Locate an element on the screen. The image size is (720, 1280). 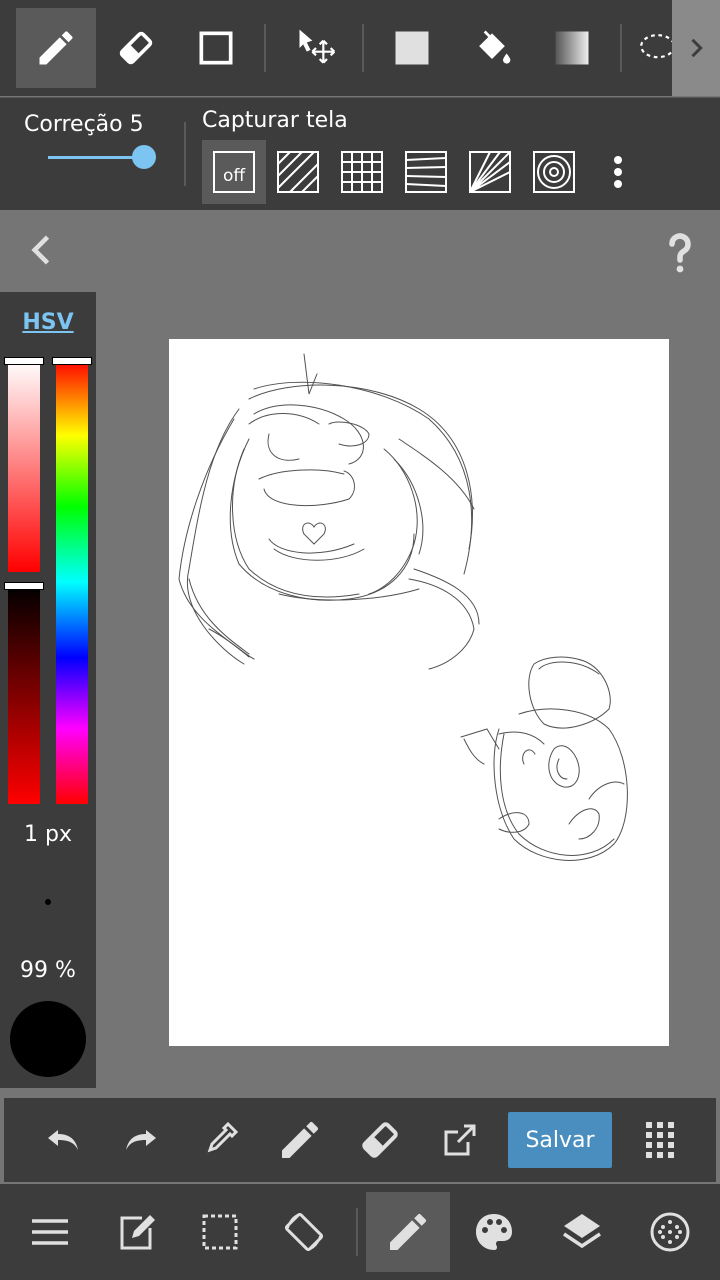
brush-panel-button is located at coordinates (408, 1232).